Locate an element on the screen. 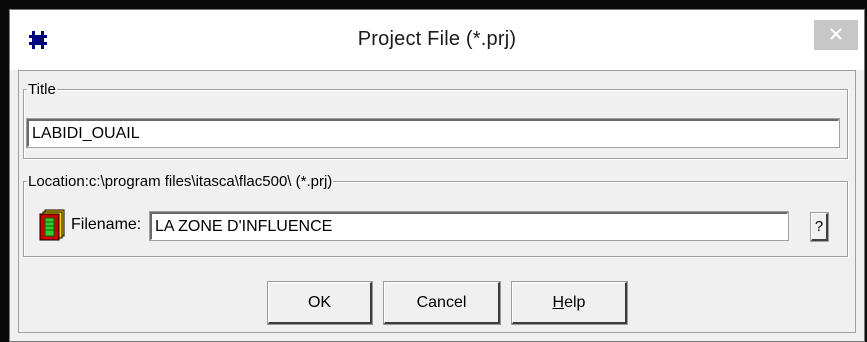  cancel-button: Cancel is located at coordinates (442, 303).